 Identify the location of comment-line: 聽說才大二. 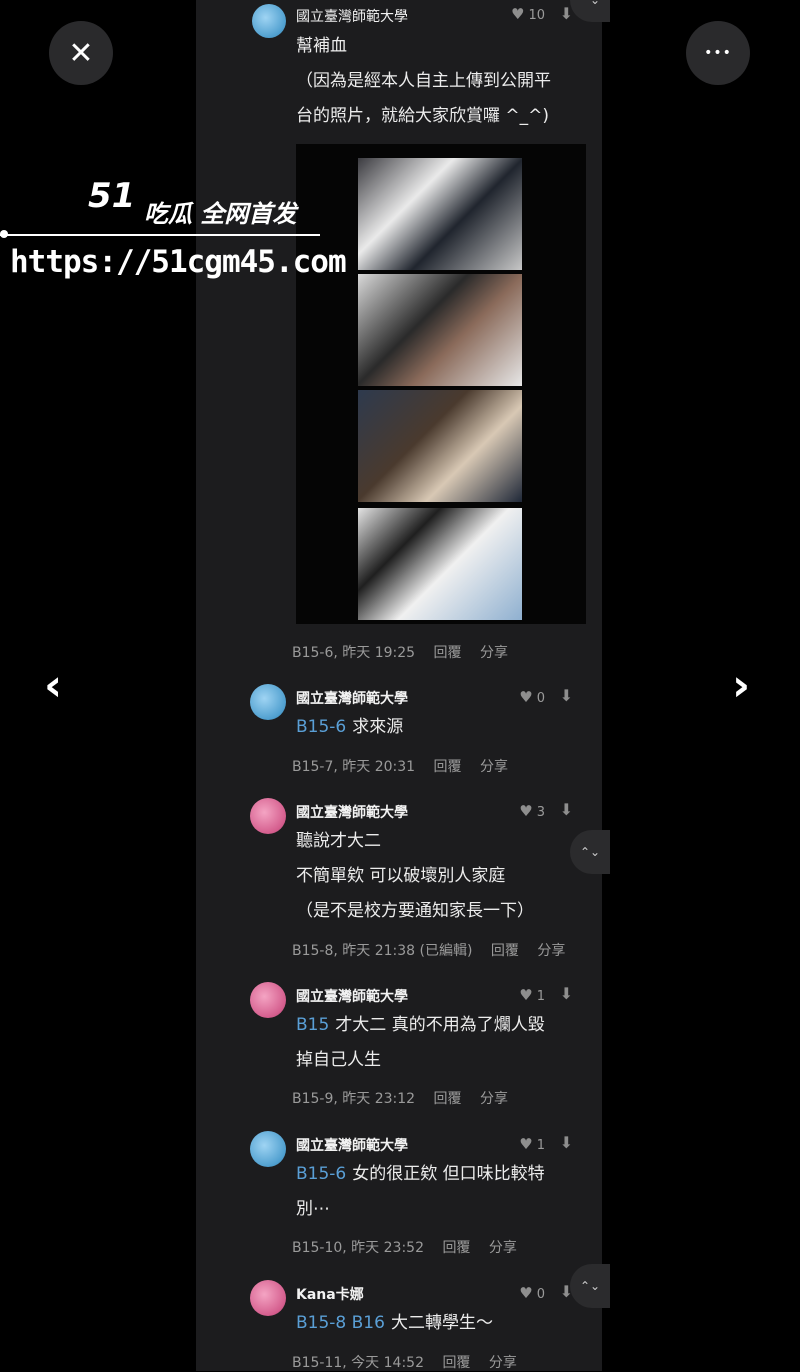
(338, 841).